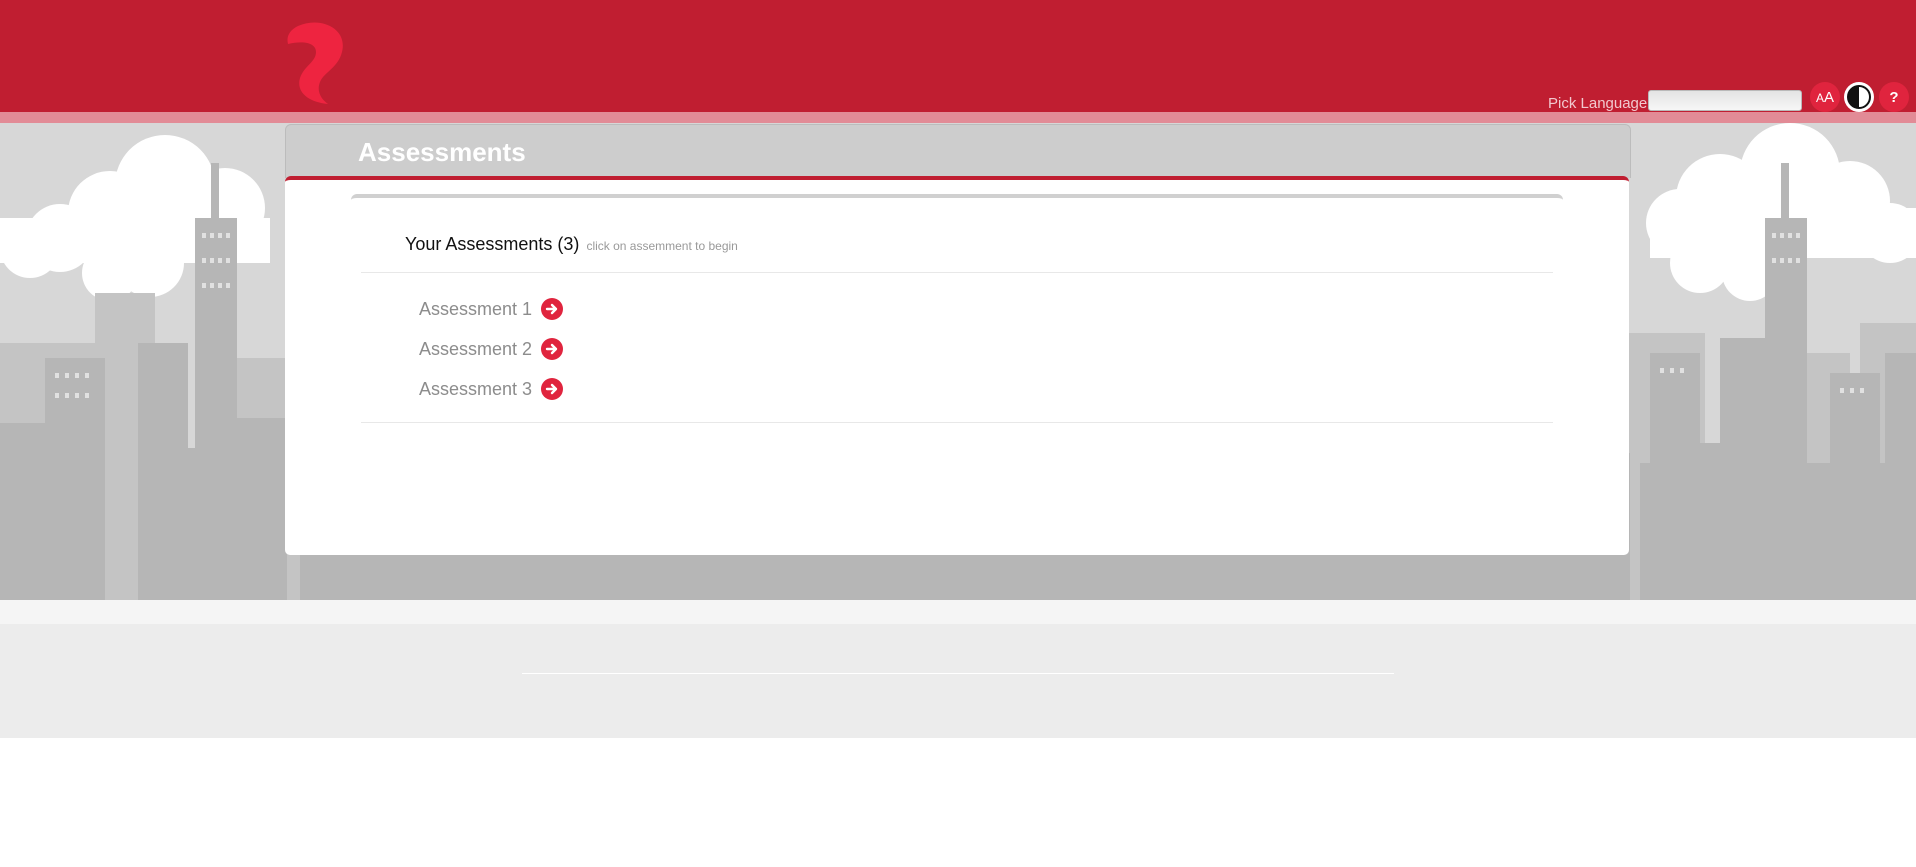 The image size is (1916, 867). What do you see at coordinates (476, 348) in the screenshot?
I see `assessment-label: Assessment 2` at bounding box center [476, 348].